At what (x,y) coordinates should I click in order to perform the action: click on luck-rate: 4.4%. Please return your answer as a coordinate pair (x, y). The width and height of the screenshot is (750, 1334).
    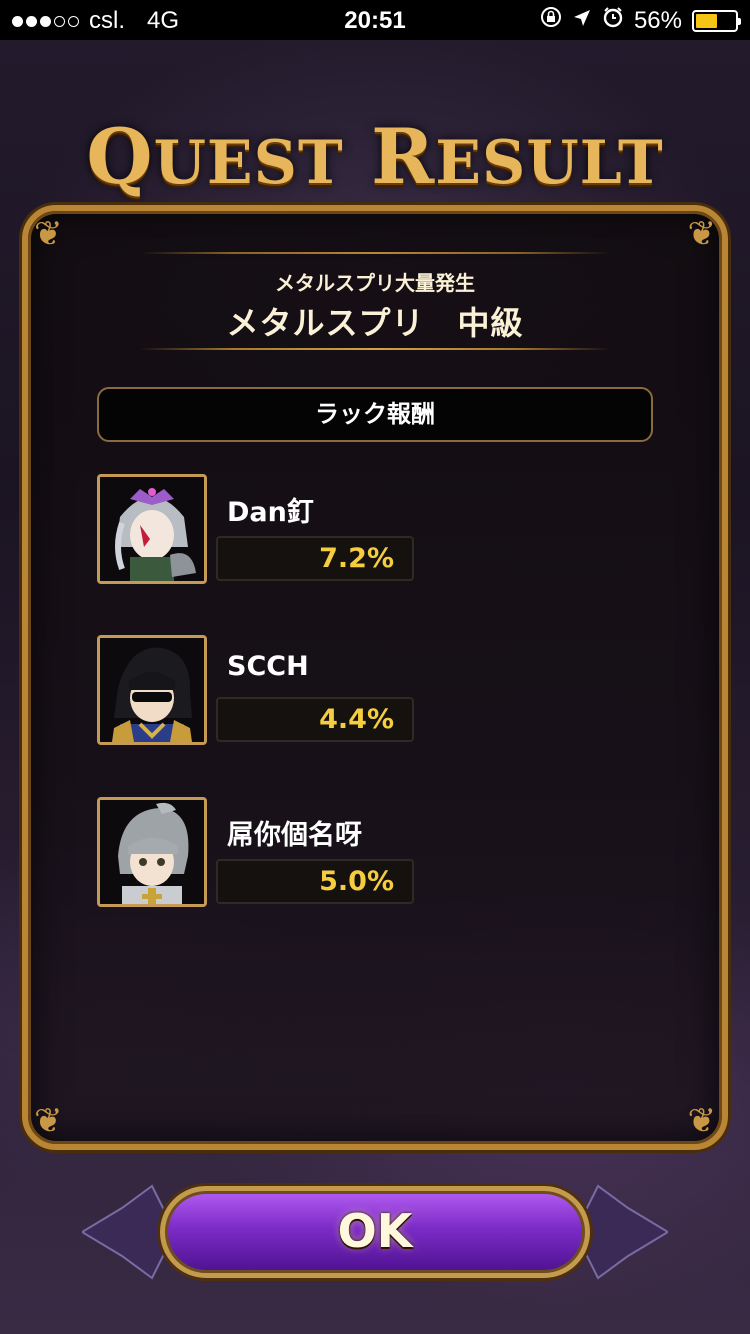
    Looking at the image, I should click on (315, 719).